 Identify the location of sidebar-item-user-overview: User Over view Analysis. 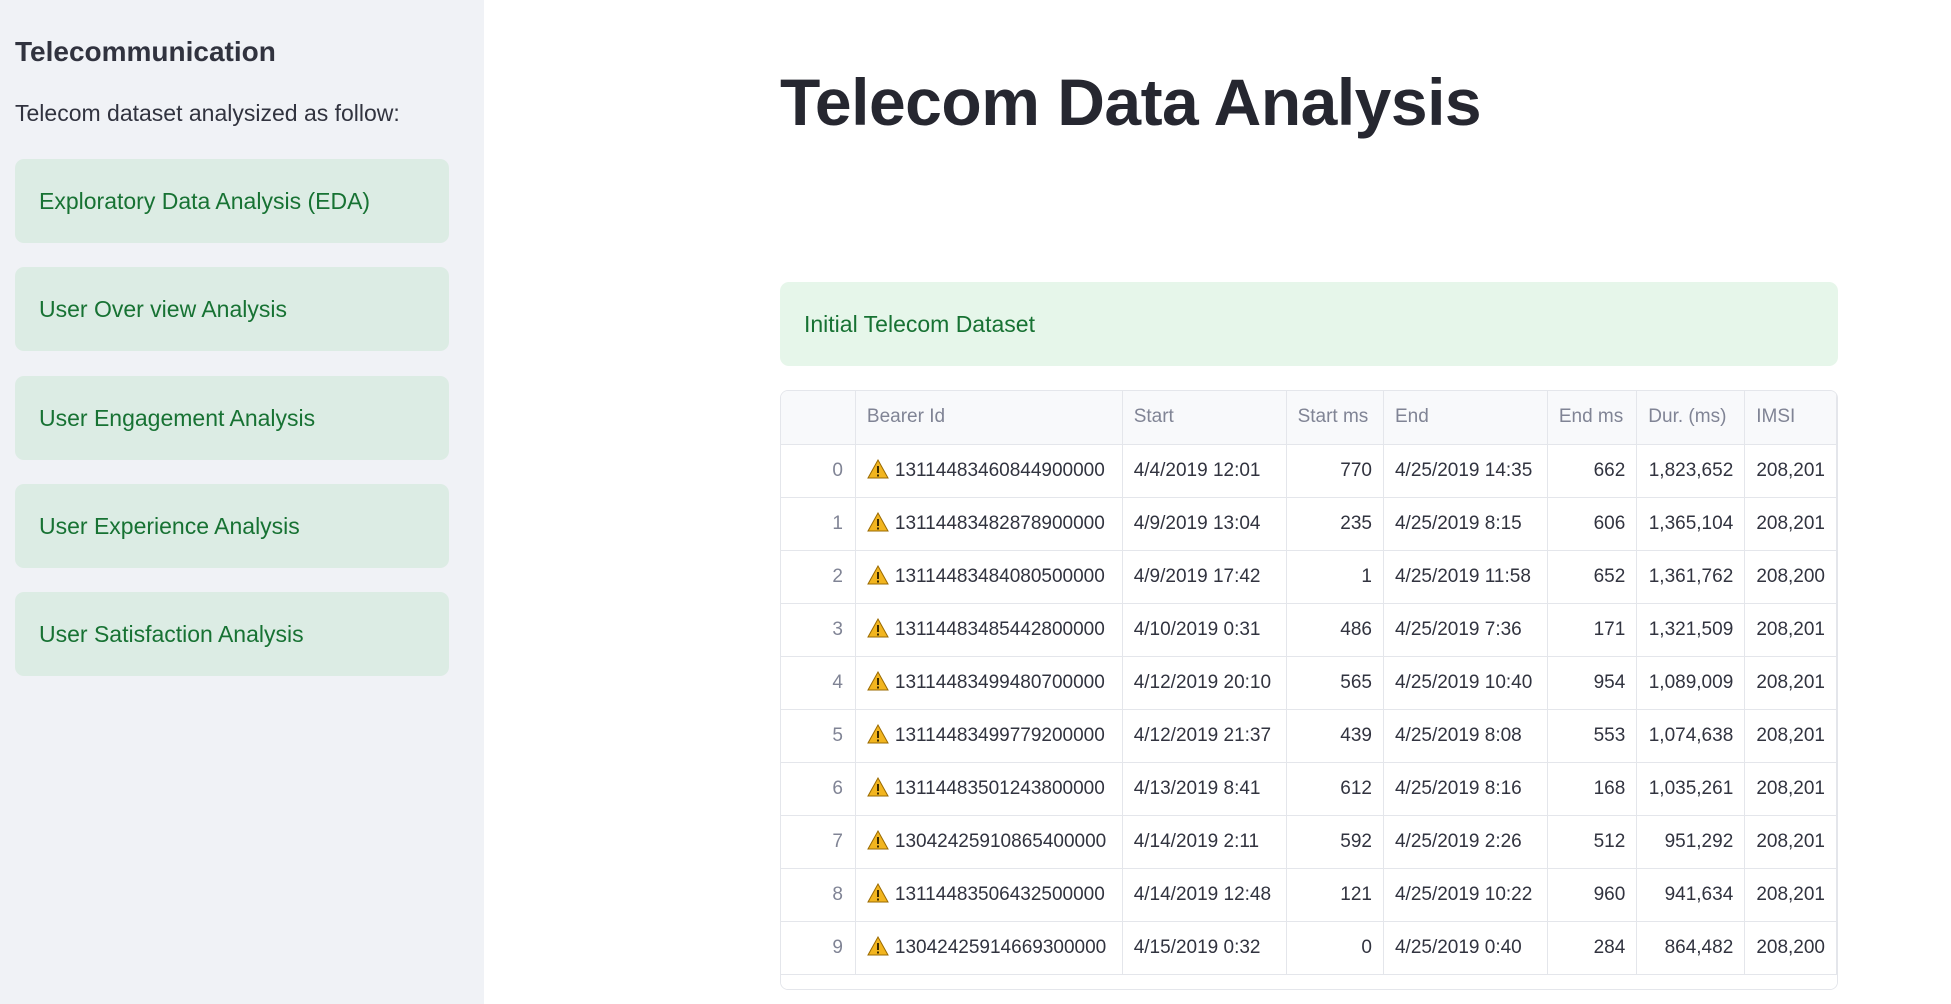
(232, 309).